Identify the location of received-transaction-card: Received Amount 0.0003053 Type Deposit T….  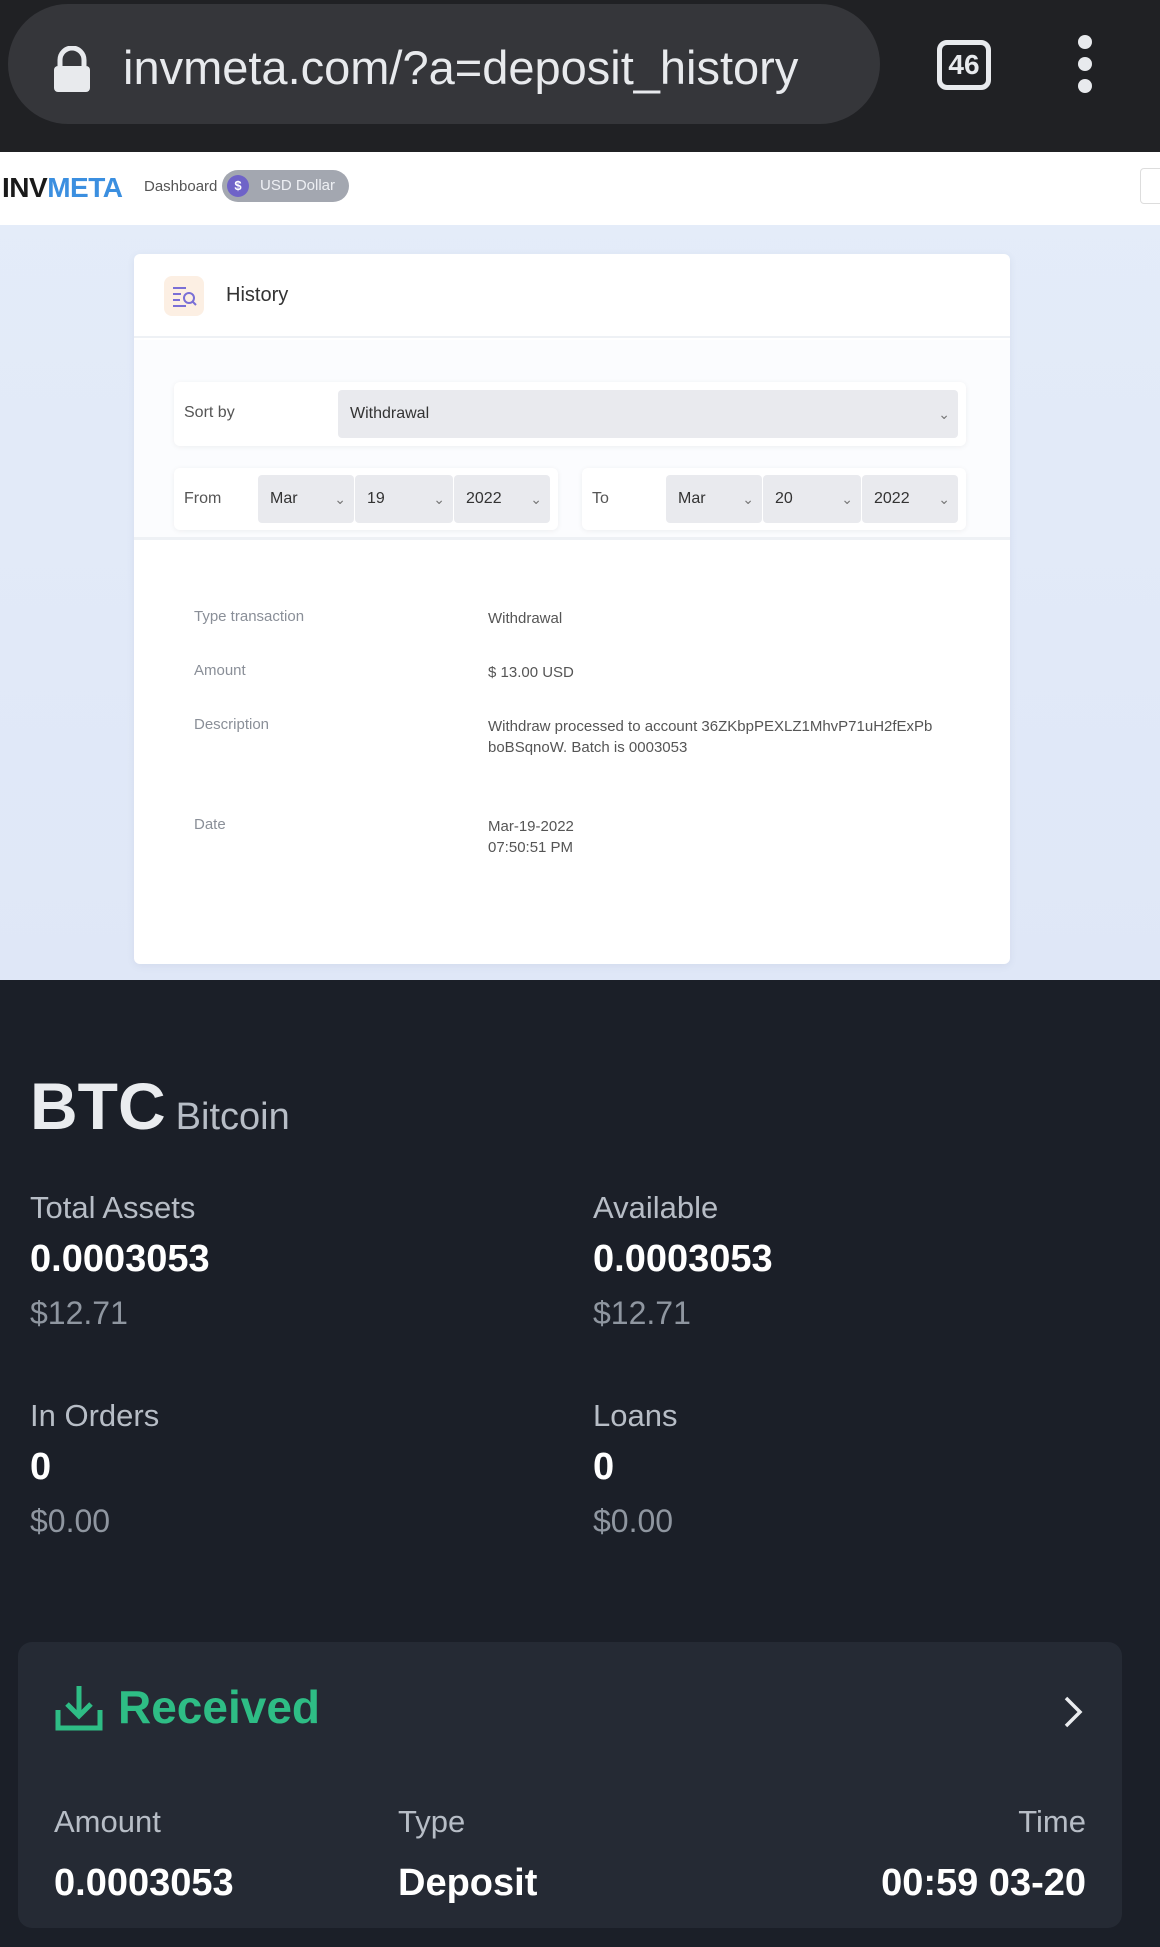
(570, 1785).